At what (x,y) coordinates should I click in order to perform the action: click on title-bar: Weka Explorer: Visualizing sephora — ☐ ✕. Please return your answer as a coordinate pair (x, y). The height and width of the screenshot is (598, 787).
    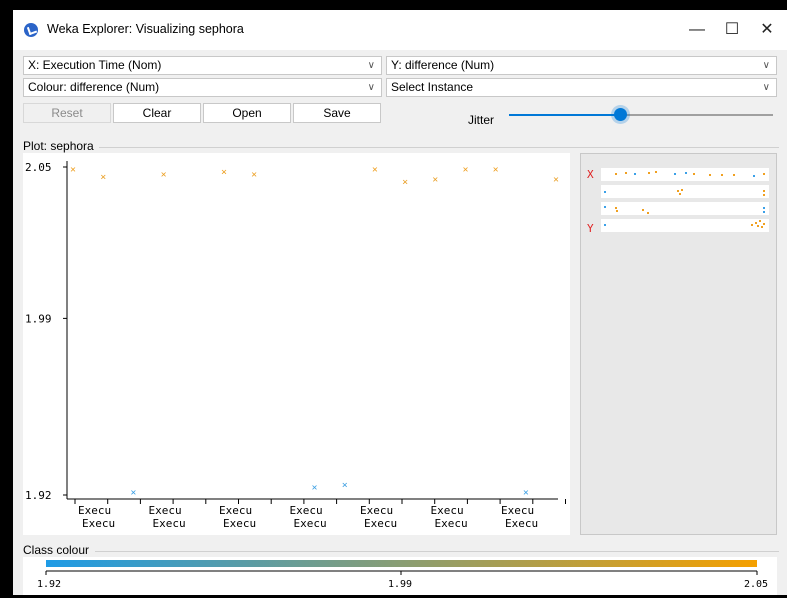
    Looking at the image, I should click on (400, 30).